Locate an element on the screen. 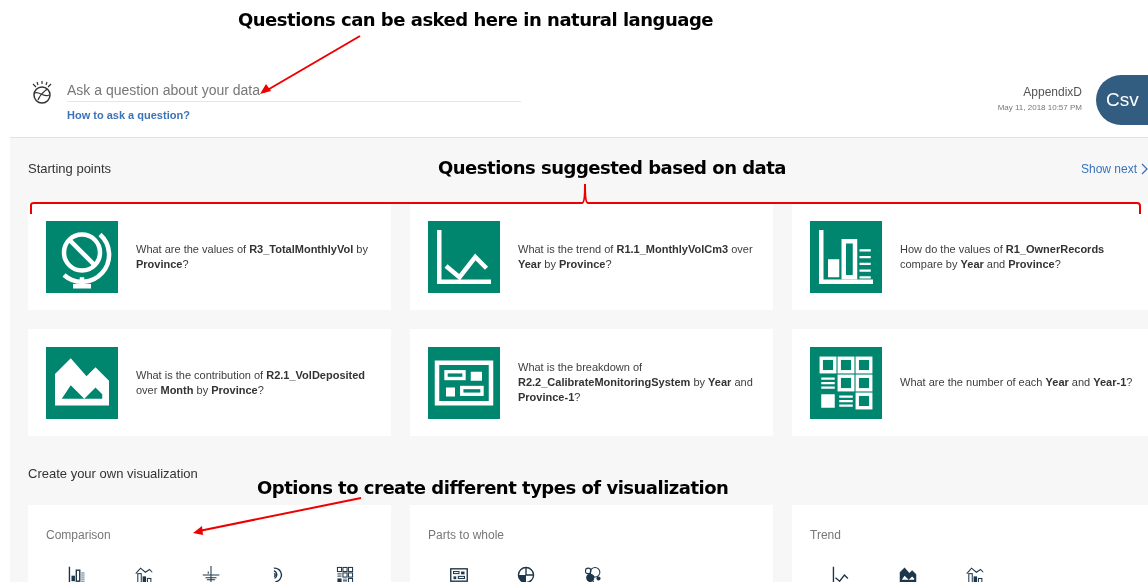 This screenshot has height=582, width=1148. question-text: What are the values of R3_TotalMonthlyVol by Province? is located at coordinates (252, 256).